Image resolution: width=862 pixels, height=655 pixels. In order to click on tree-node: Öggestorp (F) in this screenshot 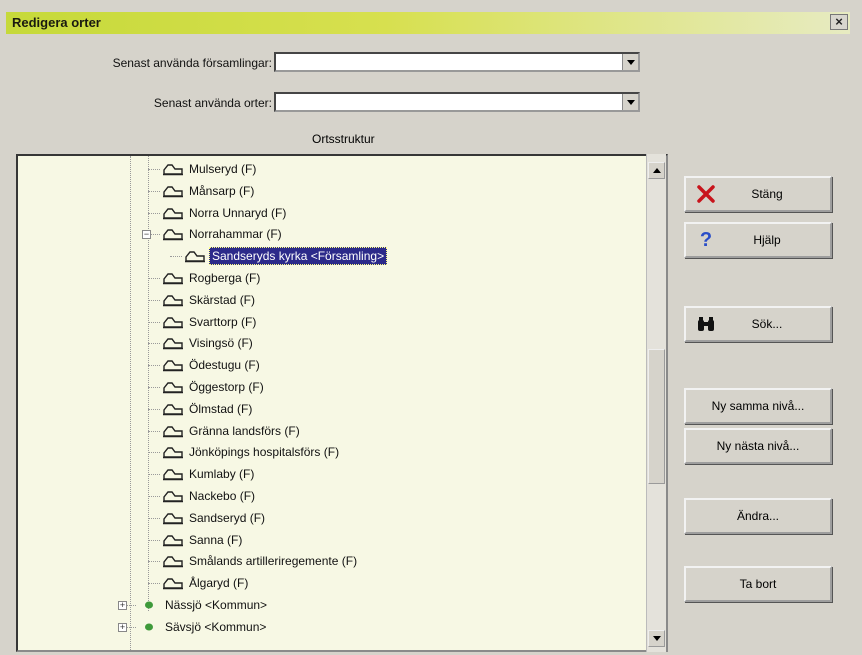, I will do `click(214, 387)`.